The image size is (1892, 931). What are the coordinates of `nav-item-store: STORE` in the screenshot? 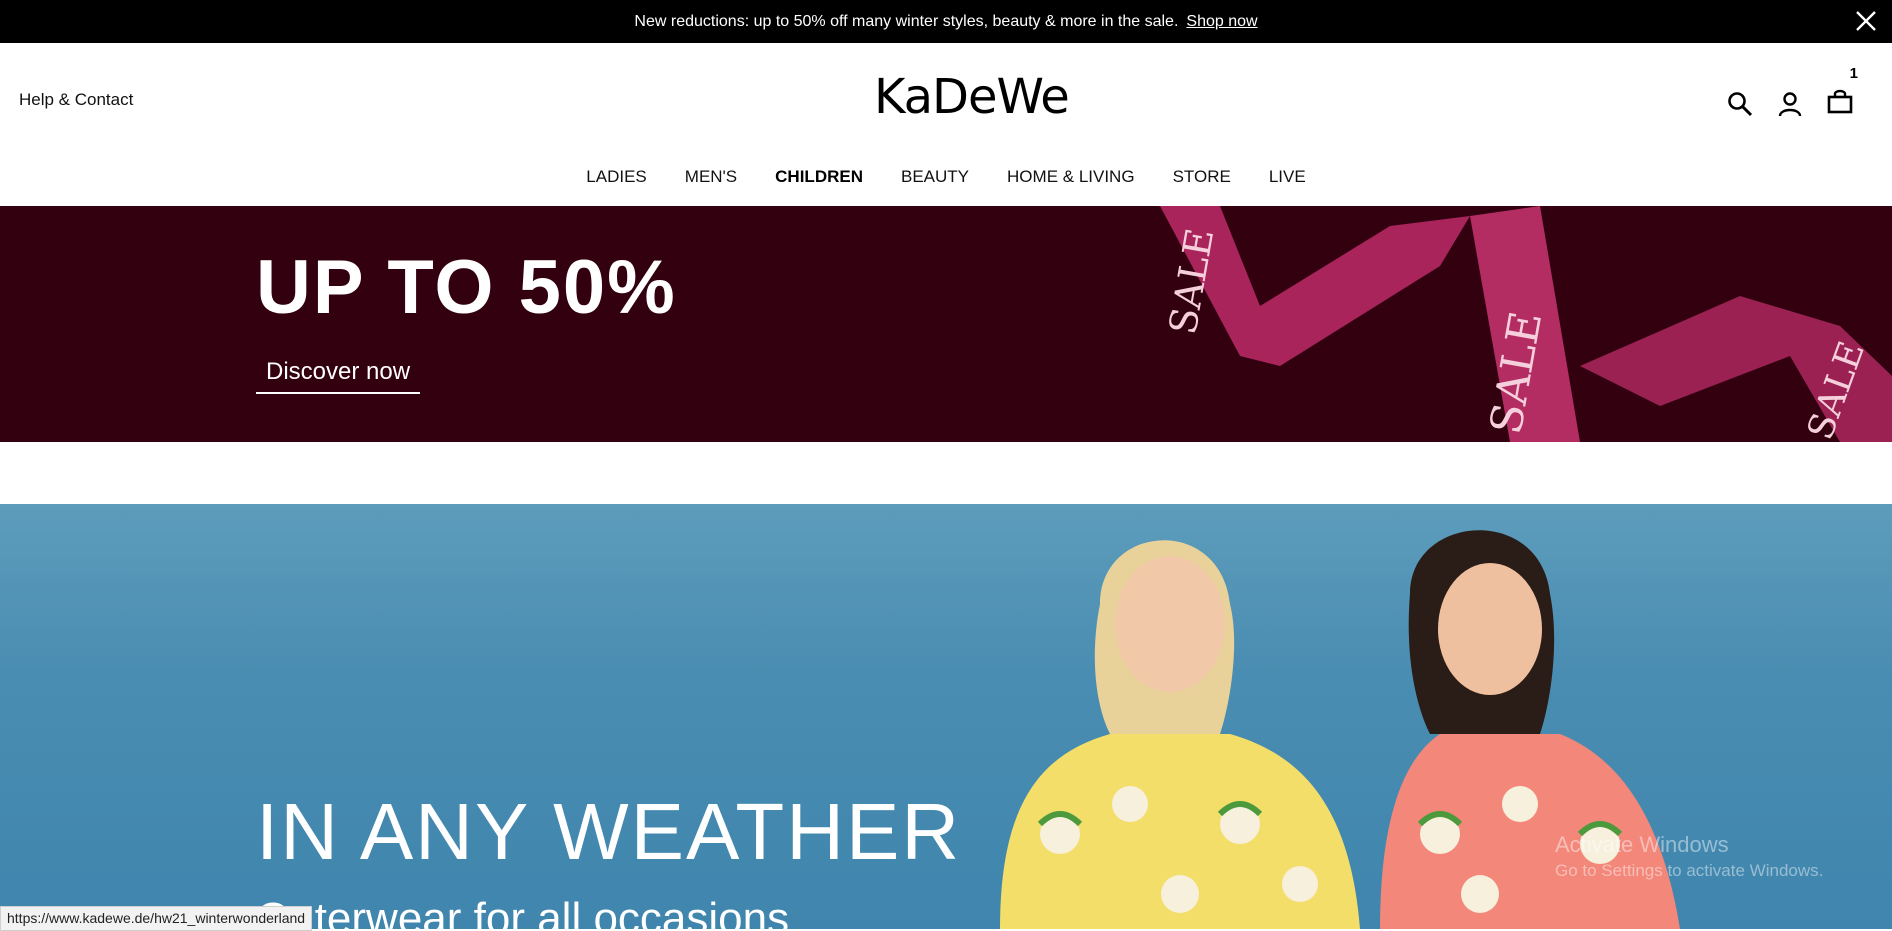 It's located at (1202, 177).